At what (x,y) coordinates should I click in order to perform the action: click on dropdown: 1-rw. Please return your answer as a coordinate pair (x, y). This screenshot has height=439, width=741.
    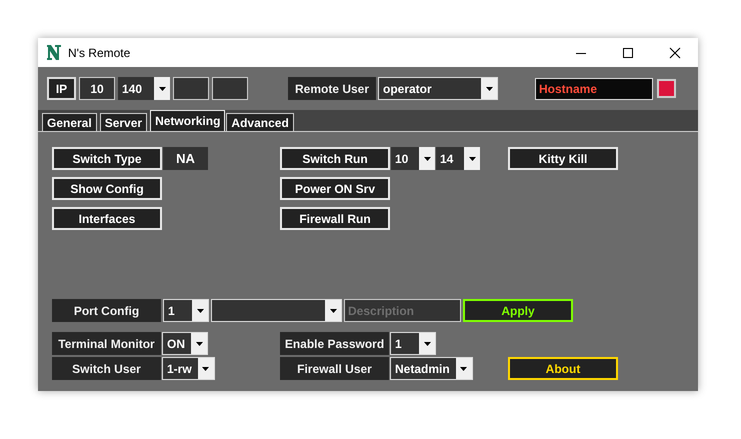
    Looking at the image, I should click on (188, 368).